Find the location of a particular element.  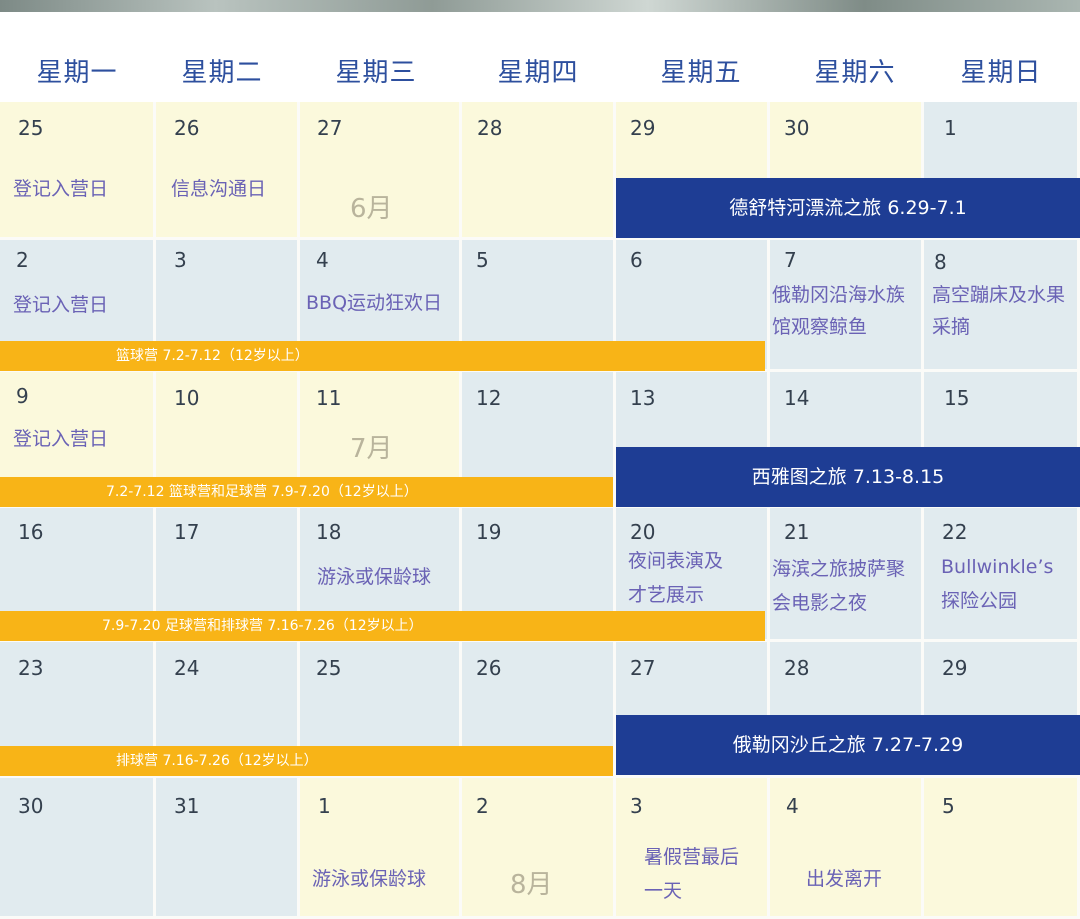

event-label: 俄勒冈沿海水族 is located at coordinates (839, 295).